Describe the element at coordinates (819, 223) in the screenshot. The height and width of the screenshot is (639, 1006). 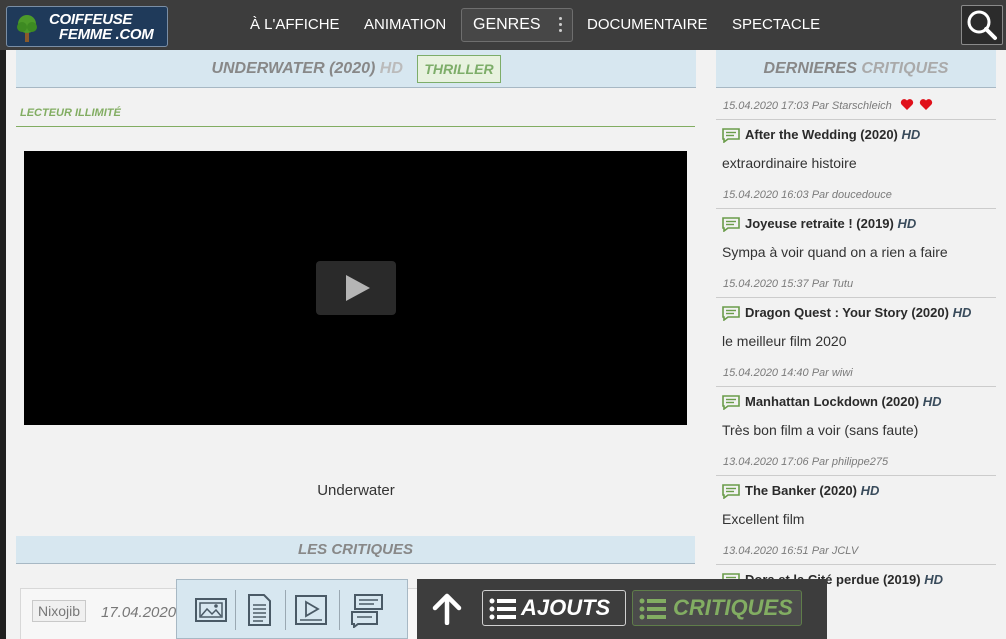
I see `review-title-text: Joyeuse retraite ! (2019)` at that location.